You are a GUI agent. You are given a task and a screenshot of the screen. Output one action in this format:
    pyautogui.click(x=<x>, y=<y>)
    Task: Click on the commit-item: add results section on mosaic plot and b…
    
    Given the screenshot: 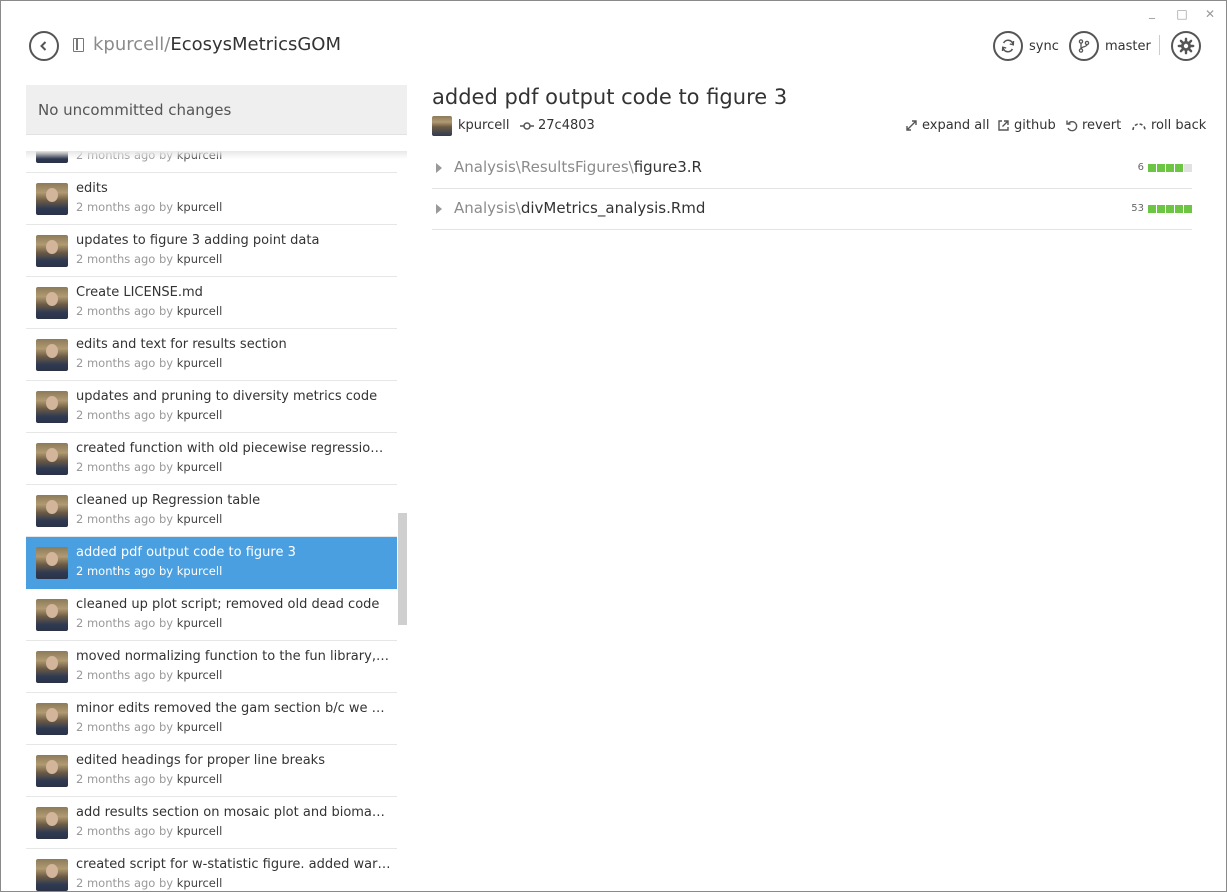 What is the action you would take?
    pyautogui.click(x=211, y=823)
    